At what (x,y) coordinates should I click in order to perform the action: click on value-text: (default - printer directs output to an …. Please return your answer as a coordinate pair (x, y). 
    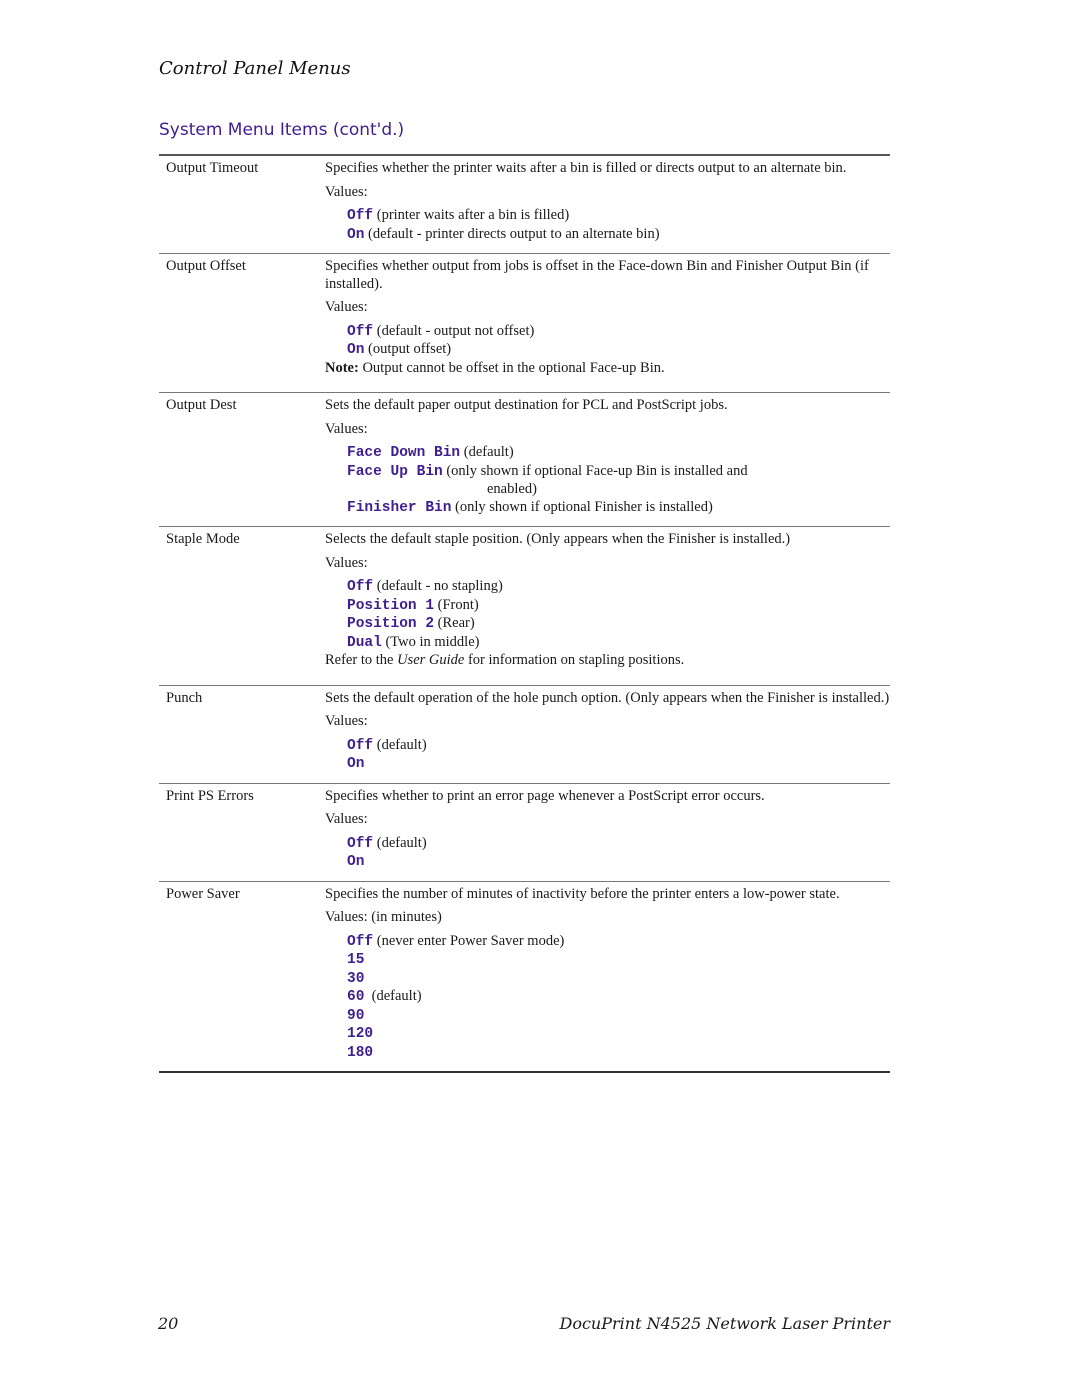
    Looking at the image, I should click on (512, 233).